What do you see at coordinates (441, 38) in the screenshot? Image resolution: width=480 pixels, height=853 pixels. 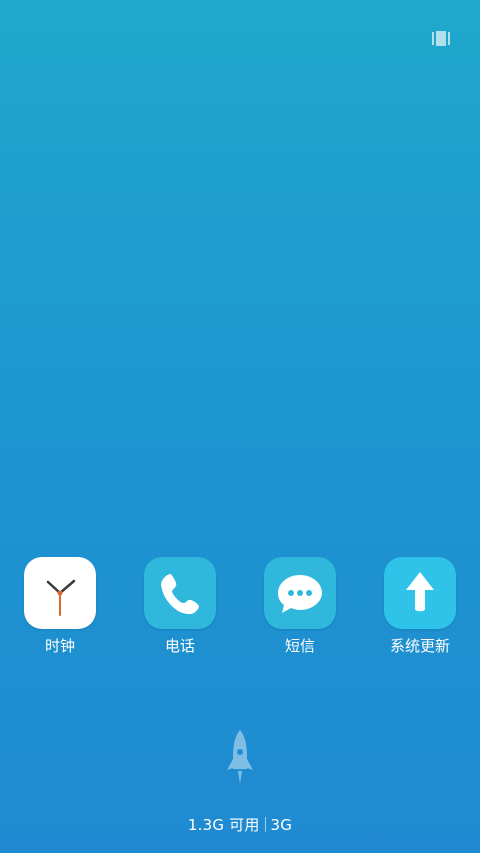 I see `recents-icon` at bounding box center [441, 38].